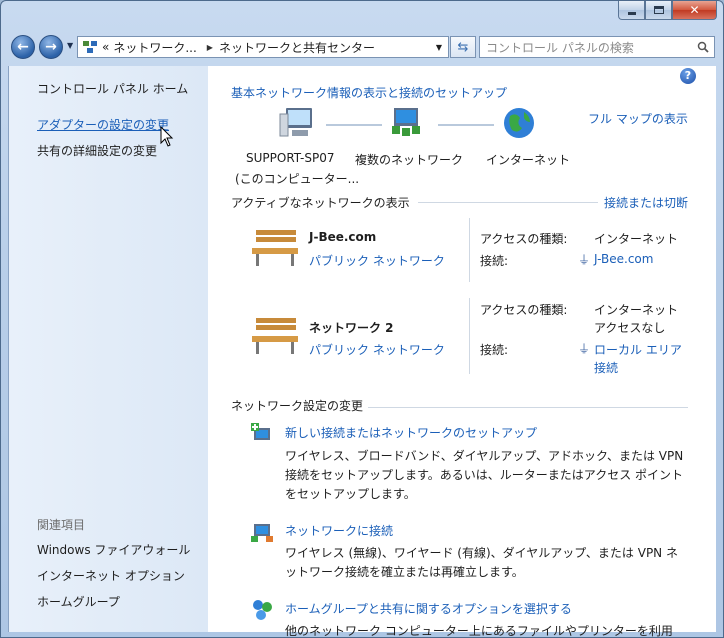  What do you see at coordinates (703, 47) in the screenshot?
I see `search-icon` at bounding box center [703, 47].